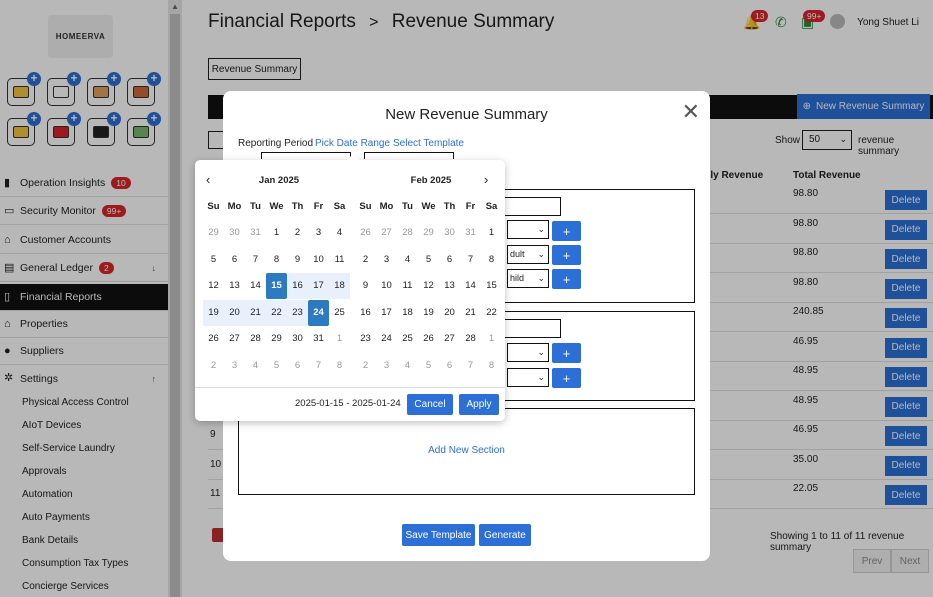 This screenshot has height=597, width=933. I want to click on pick-date-range-link: Pick Date Range, so click(352, 143).